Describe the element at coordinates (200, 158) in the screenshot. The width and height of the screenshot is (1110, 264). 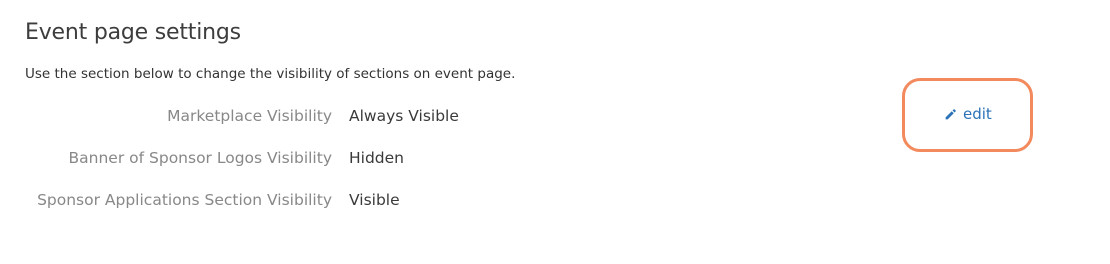
I see `setting-label: Banner of Sponsor Logos Visibility` at that location.